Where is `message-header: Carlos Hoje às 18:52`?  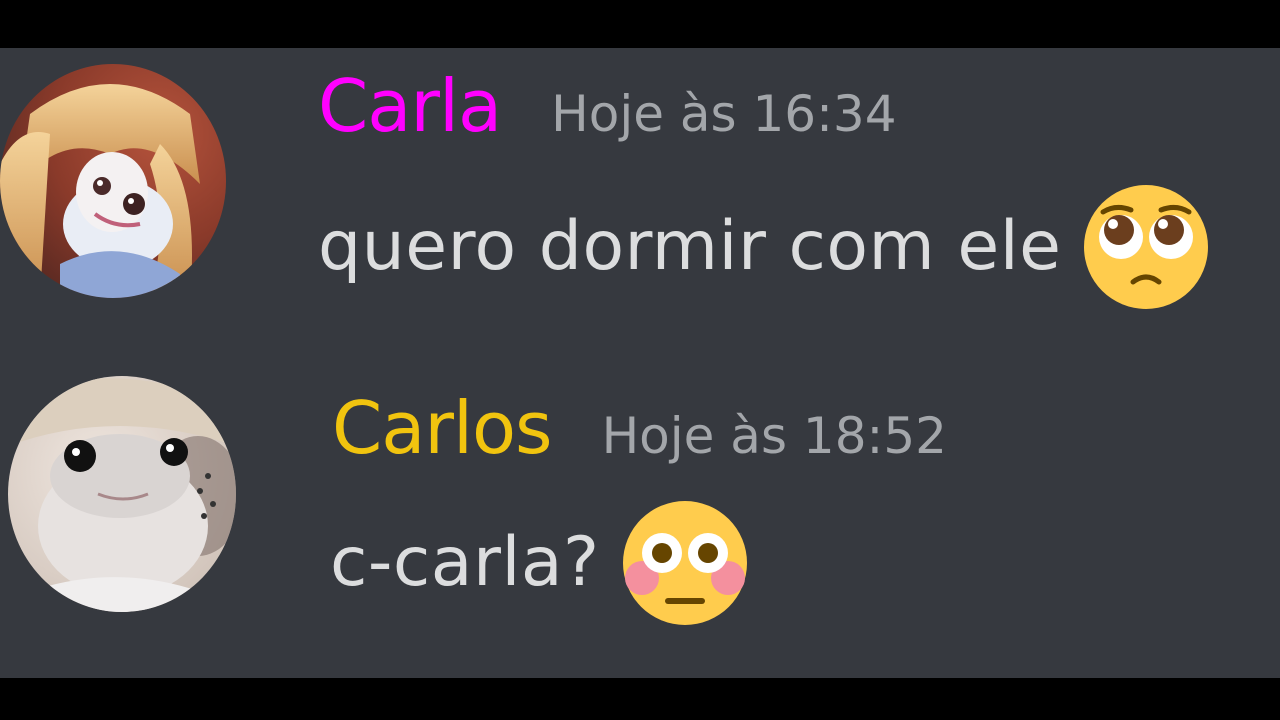 message-header: Carlos Hoje às 18:52 is located at coordinates (639, 428).